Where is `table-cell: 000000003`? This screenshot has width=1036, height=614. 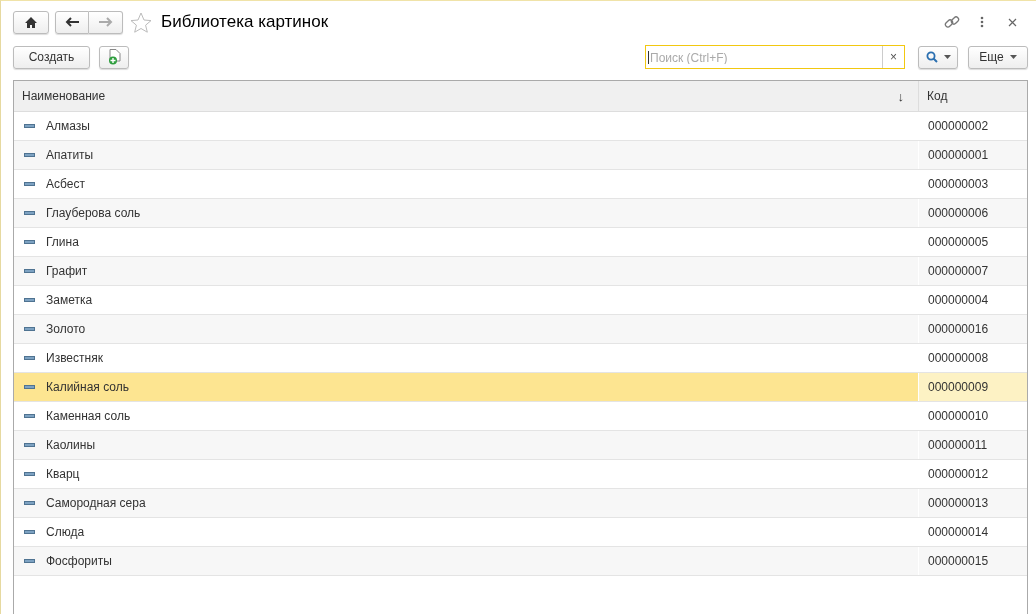
table-cell: 000000003 is located at coordinates (958, 184).